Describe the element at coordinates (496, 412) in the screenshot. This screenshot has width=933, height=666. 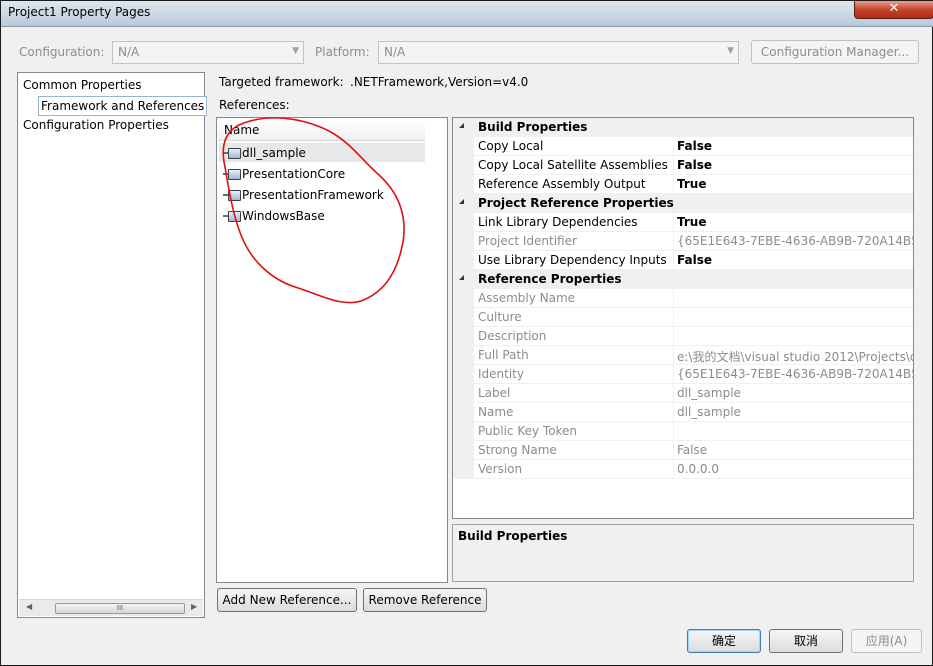
I see `property-name: Name` at that location.